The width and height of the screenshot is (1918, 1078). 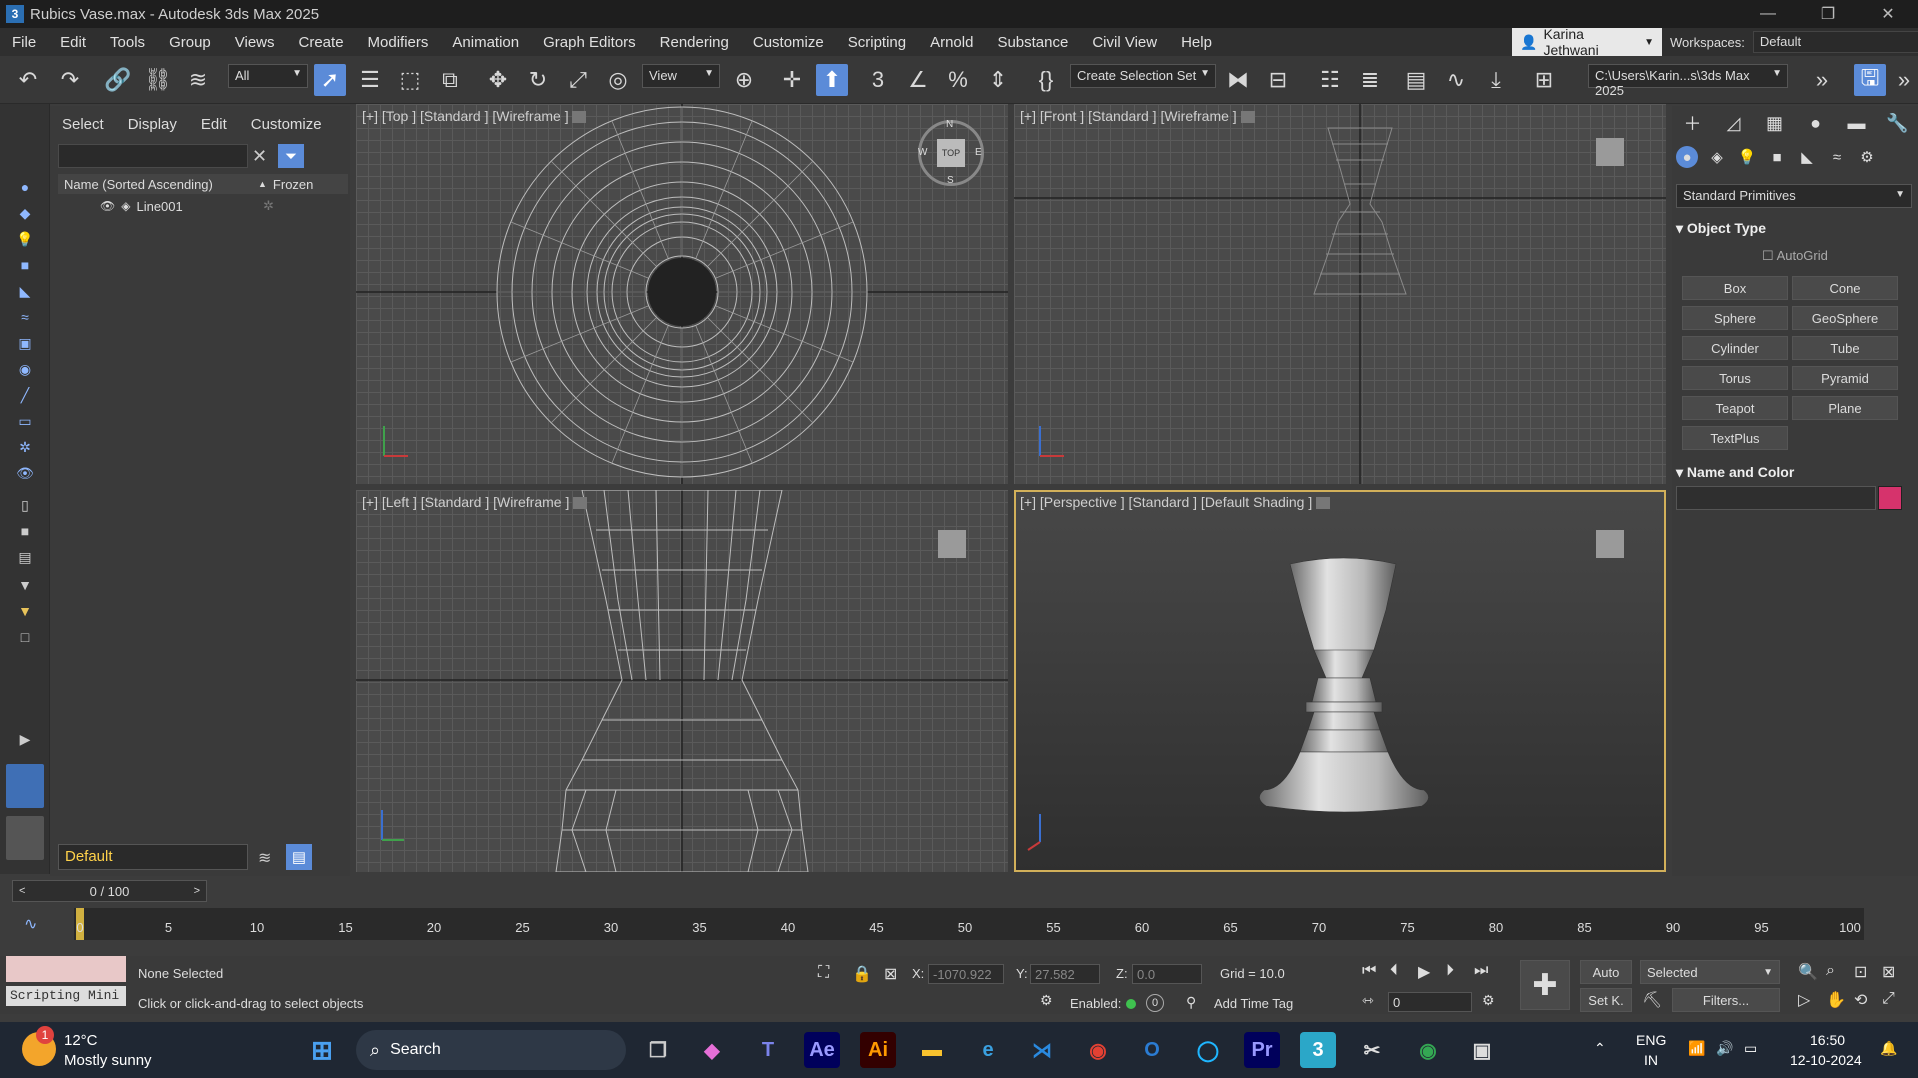 I want to click on rect-selection-icon: ⬚, so click(x=410, y=80).